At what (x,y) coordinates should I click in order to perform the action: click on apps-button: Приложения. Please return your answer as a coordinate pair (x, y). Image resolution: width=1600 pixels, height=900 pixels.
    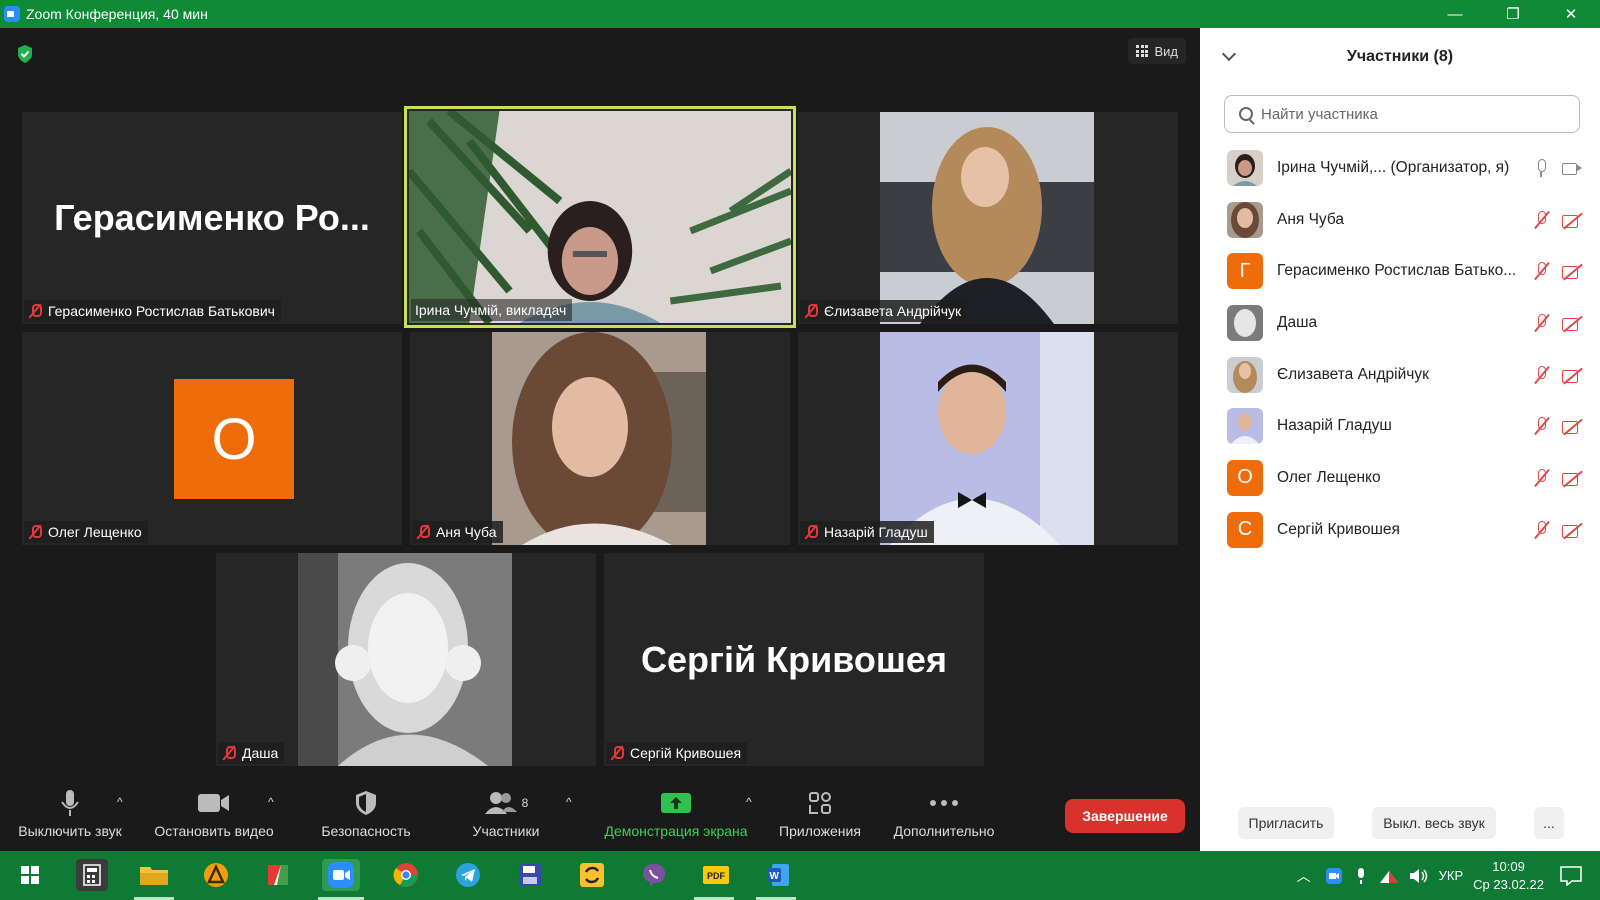
    Looking at the image, I should click on (820, 818).